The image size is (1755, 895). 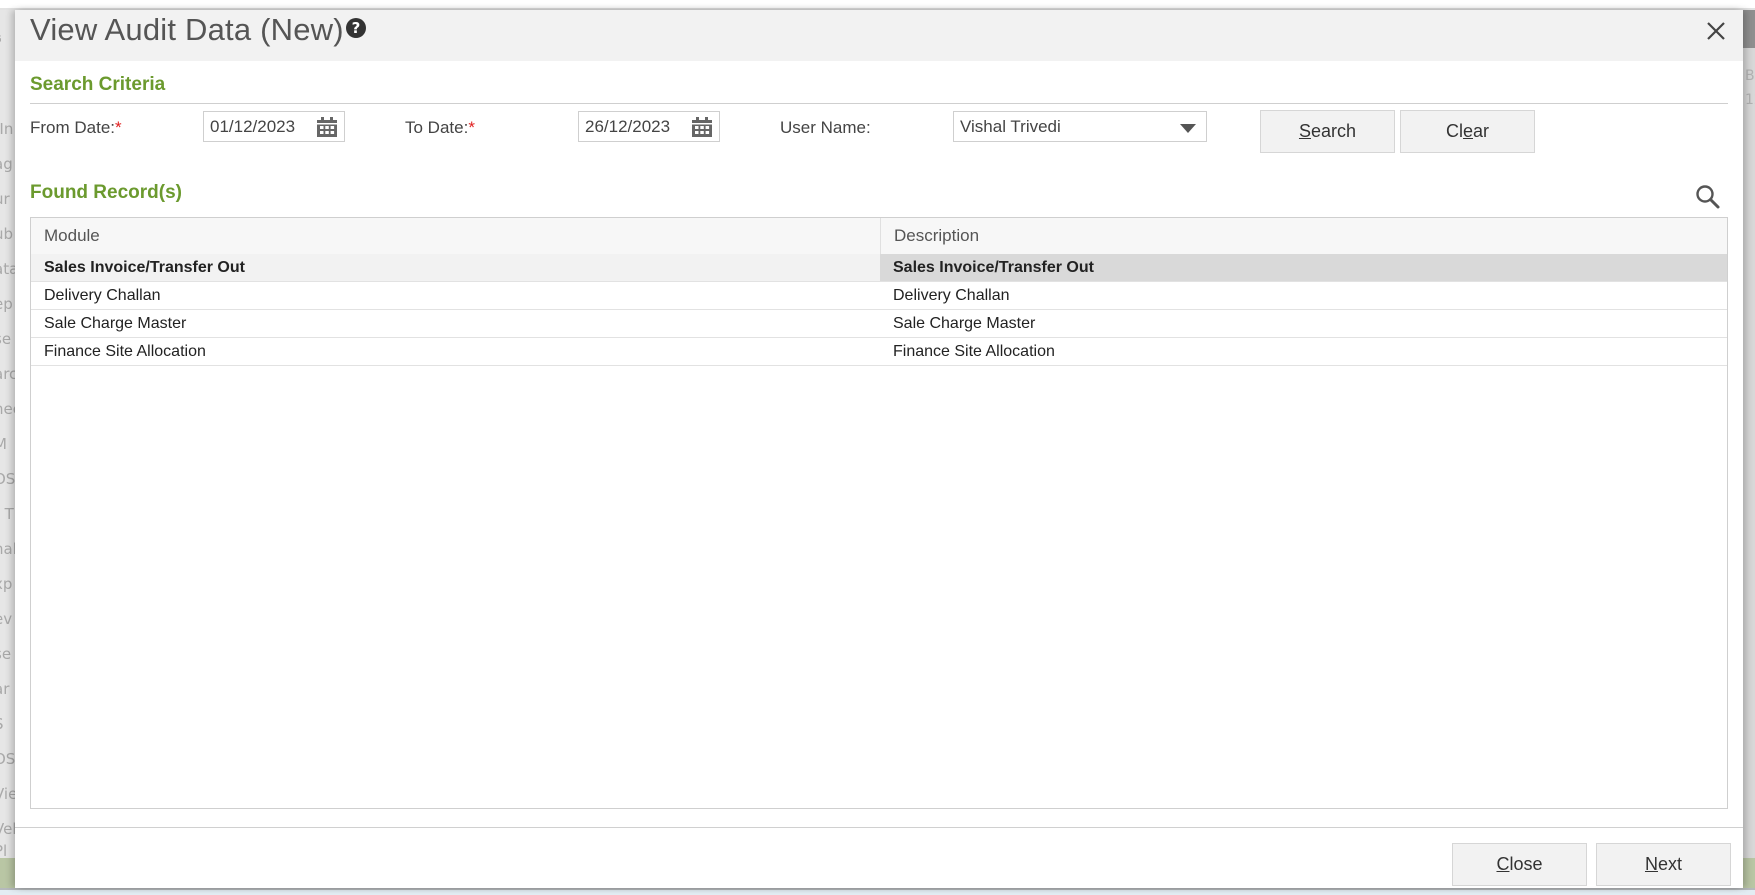 What do you see at coordinates (98, 84) in the screenshot?
I see `search-criteria-heading: Search Criteria` at bounding box center [98, 84].